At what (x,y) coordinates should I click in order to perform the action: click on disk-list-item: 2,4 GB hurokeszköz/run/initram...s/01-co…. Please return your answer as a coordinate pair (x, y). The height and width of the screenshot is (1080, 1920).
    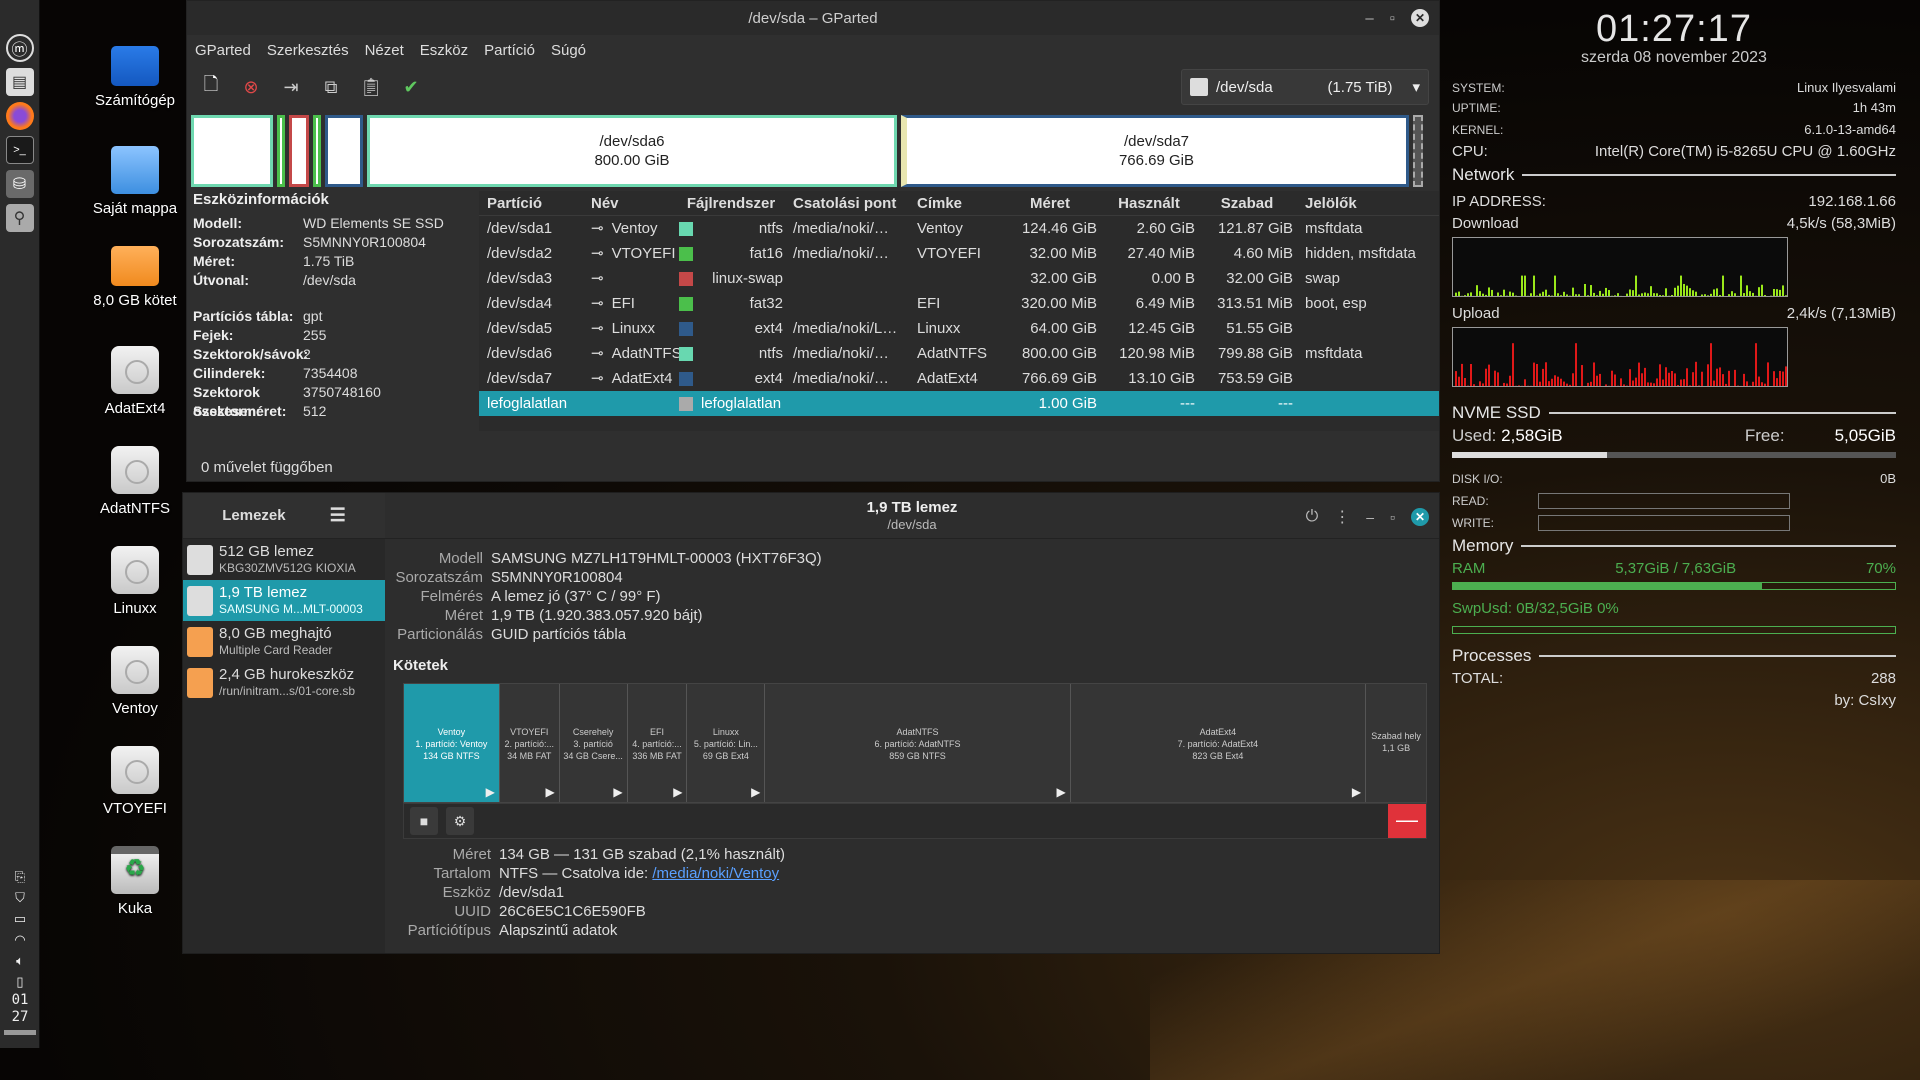
    Looking at the image, I should click on (284, 682).